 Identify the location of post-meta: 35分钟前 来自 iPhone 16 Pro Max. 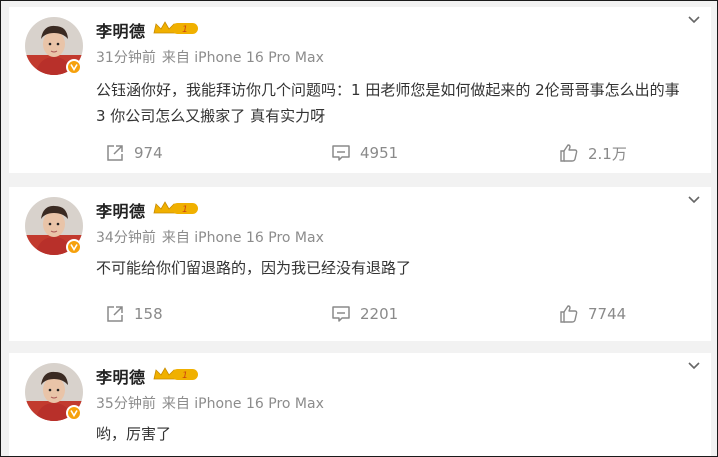
(210, 403).